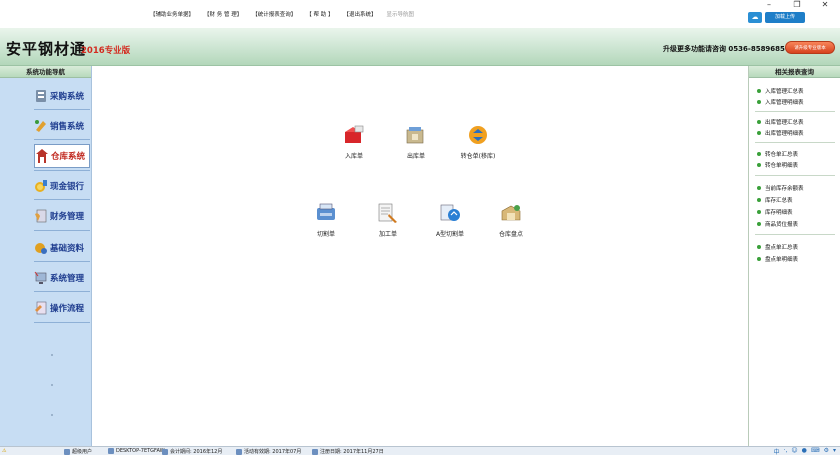  I want to click on upgrade-pro-button: 请升级专业版本, so click(810, 47).